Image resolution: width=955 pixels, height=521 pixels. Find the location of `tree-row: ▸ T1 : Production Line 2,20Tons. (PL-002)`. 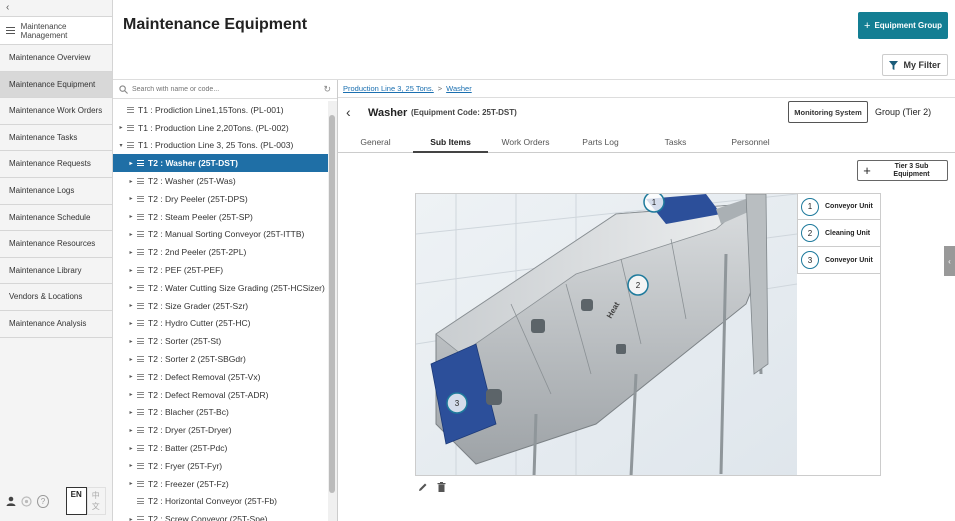

tree-row: ▸ T1 : Production Line 2,20Tons. (PL-002) is located at coordinates (220, 128).